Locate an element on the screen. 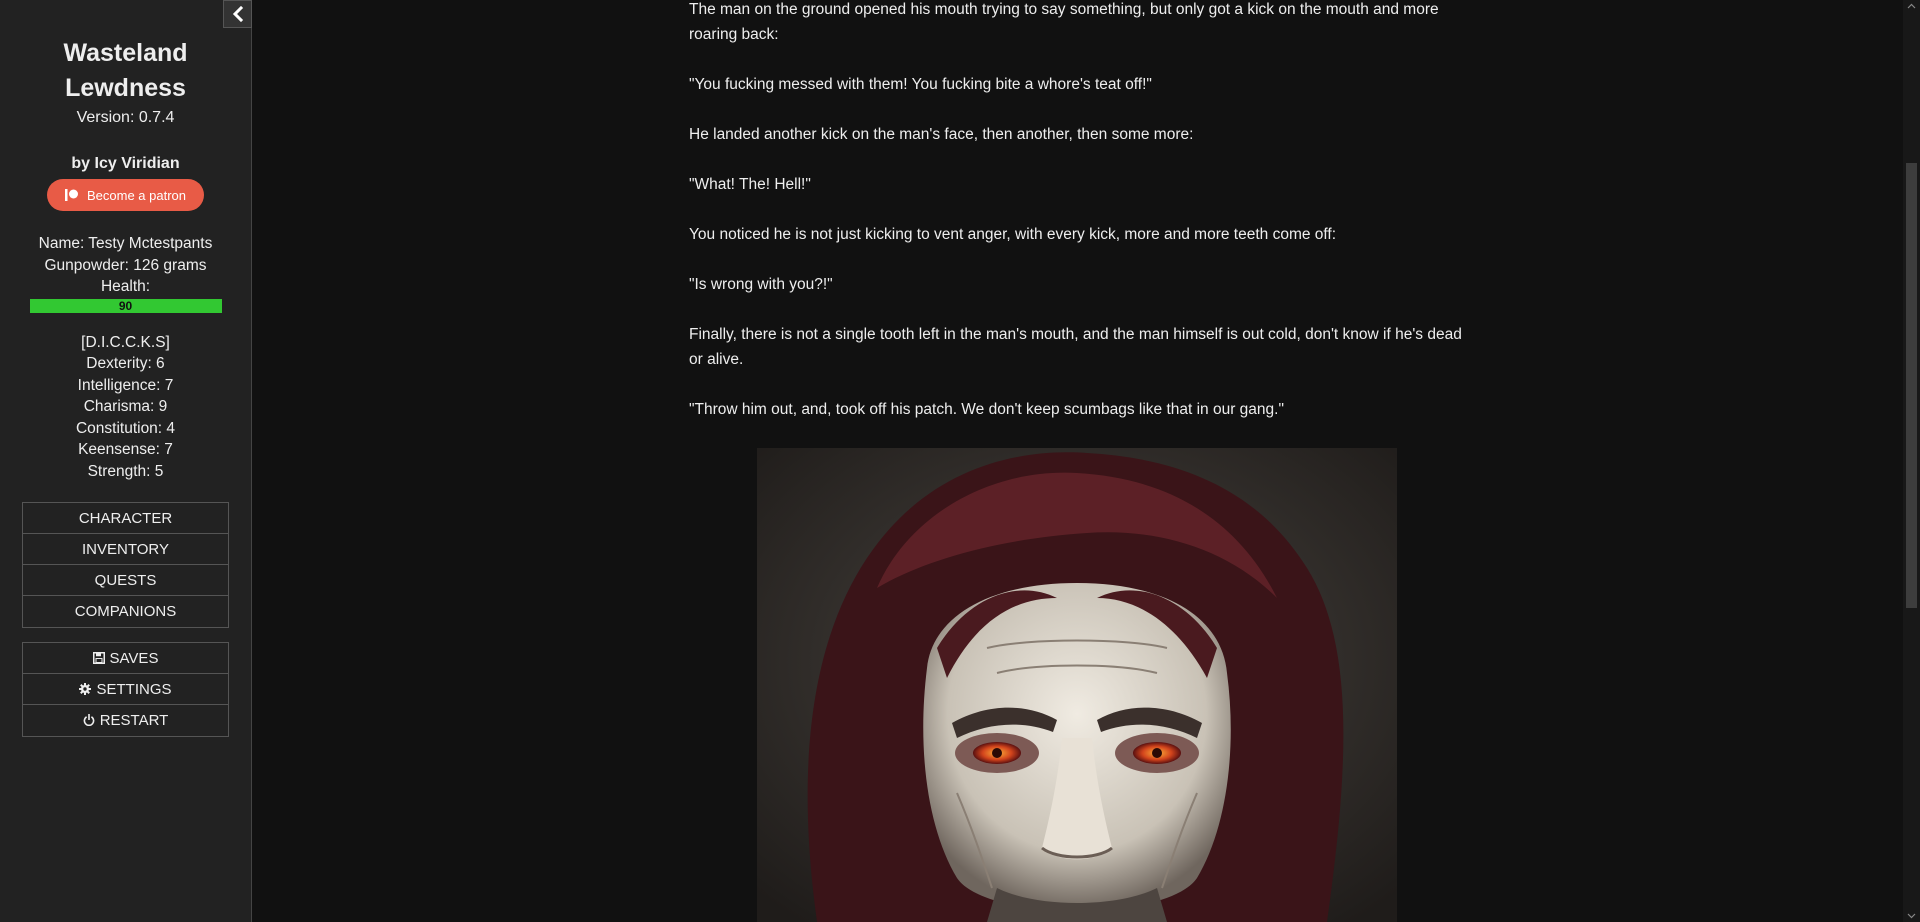 Image resolution: width=1920 pixels, height=922 pixels. floppy-disk-icon is located at coordinates (98, 658).